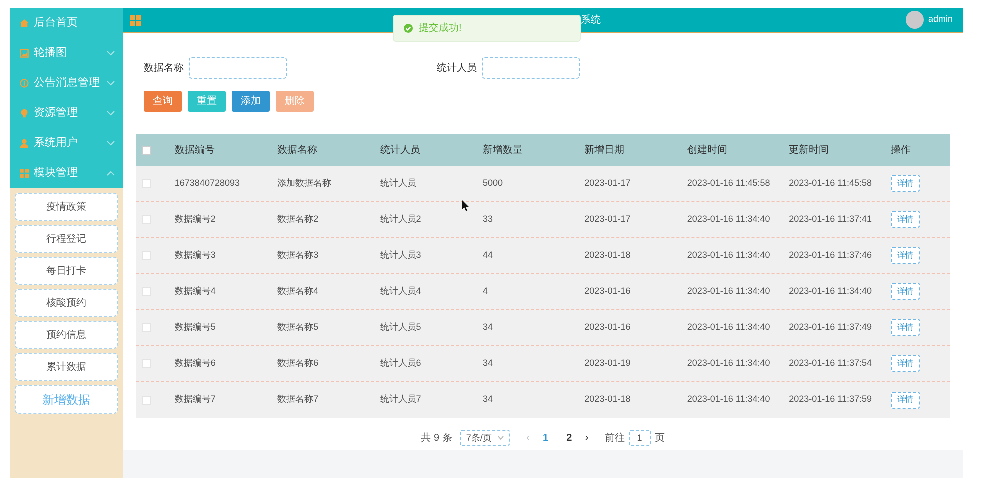  Describe the element at coordinates (915, 20) in the screenshot. I see `avatar` at that location.